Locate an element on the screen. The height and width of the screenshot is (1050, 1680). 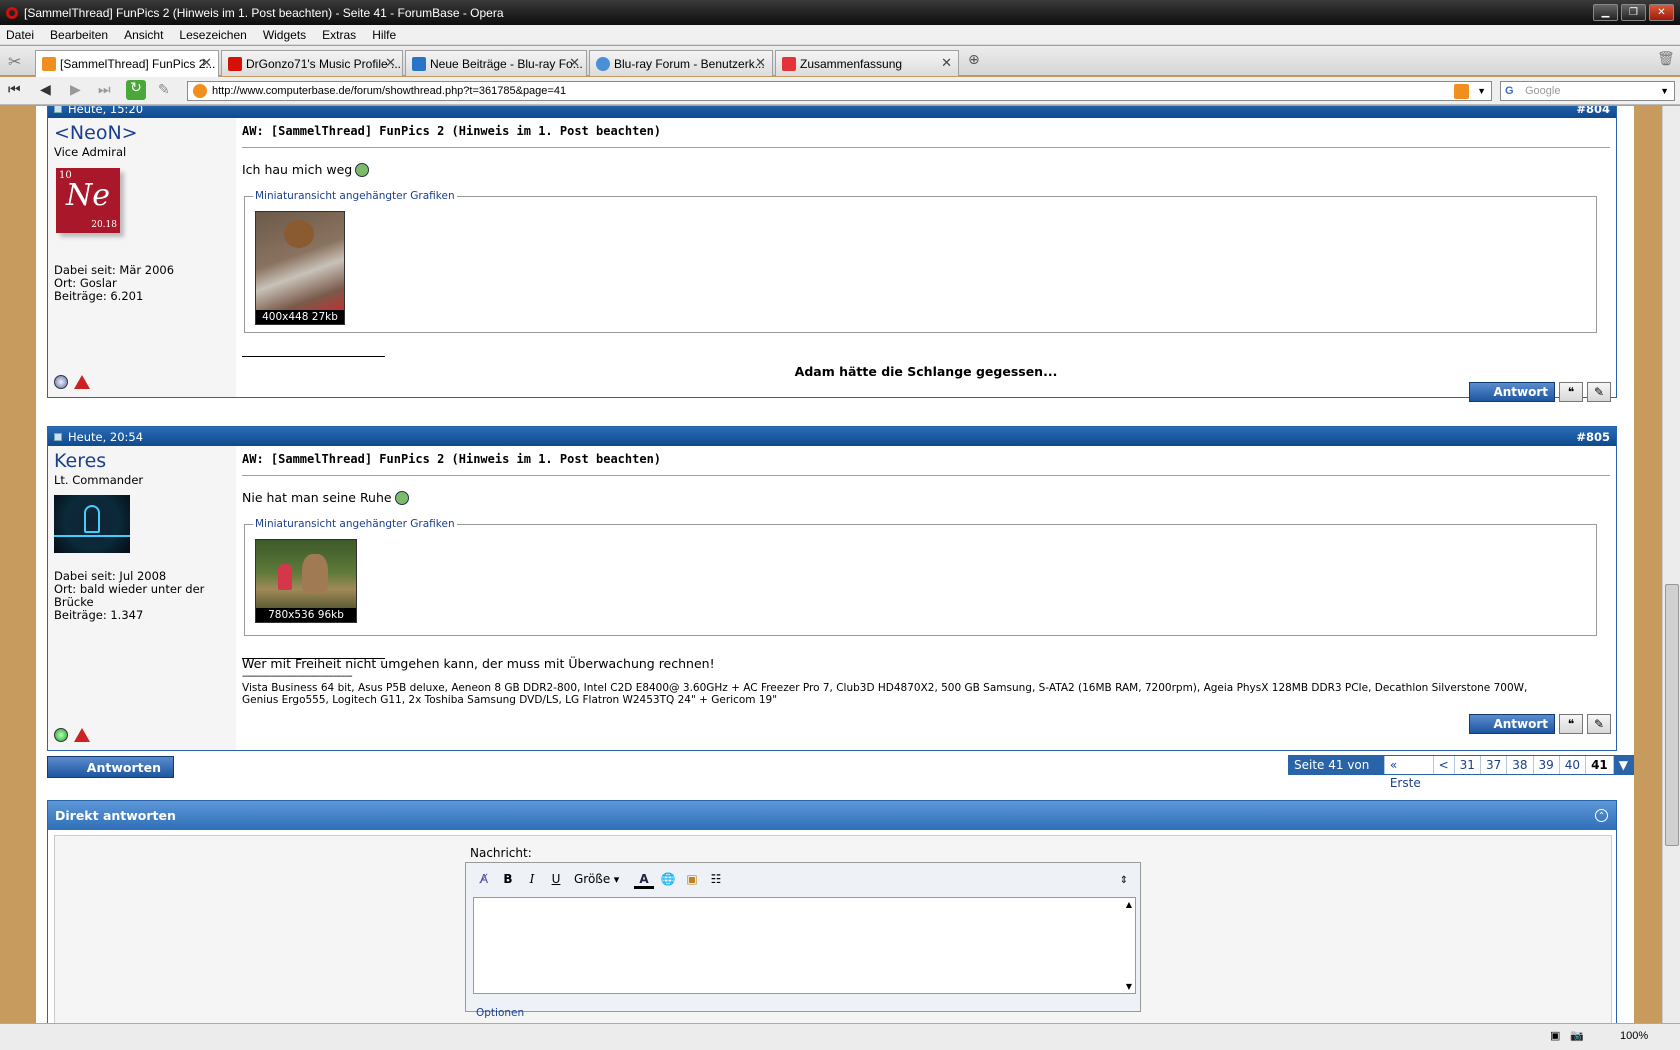
username: <NeoN> is located at coordinates (142, 133).